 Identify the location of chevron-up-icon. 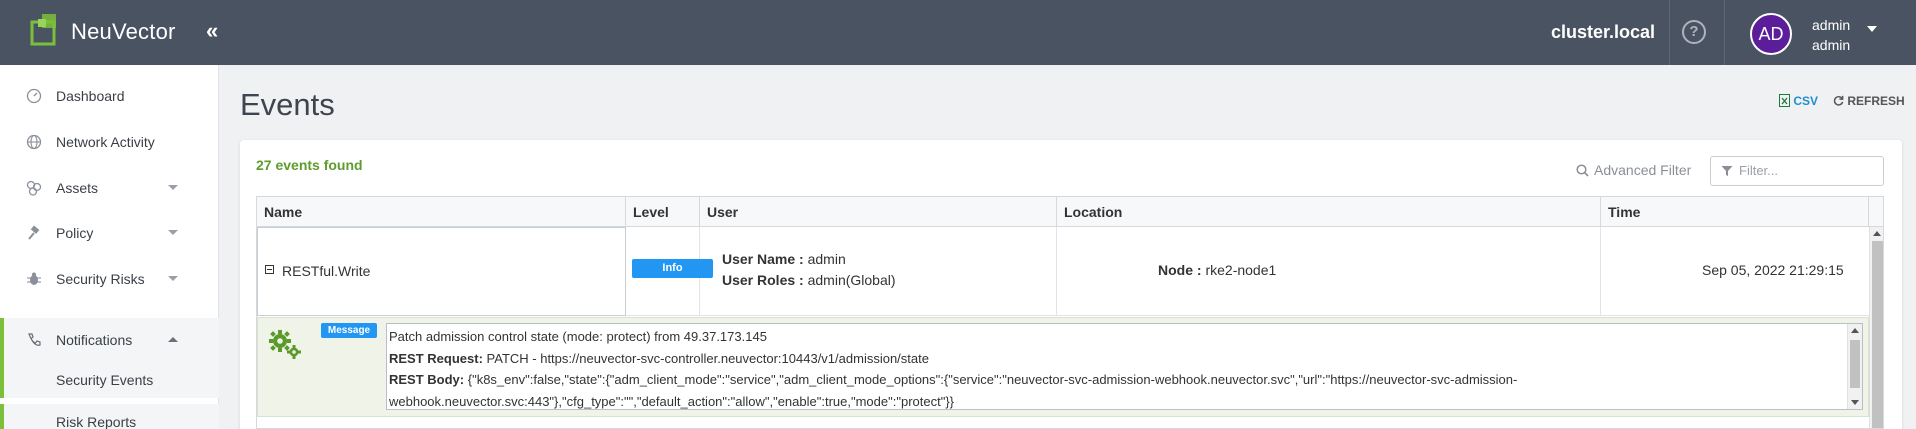
(173, 339).